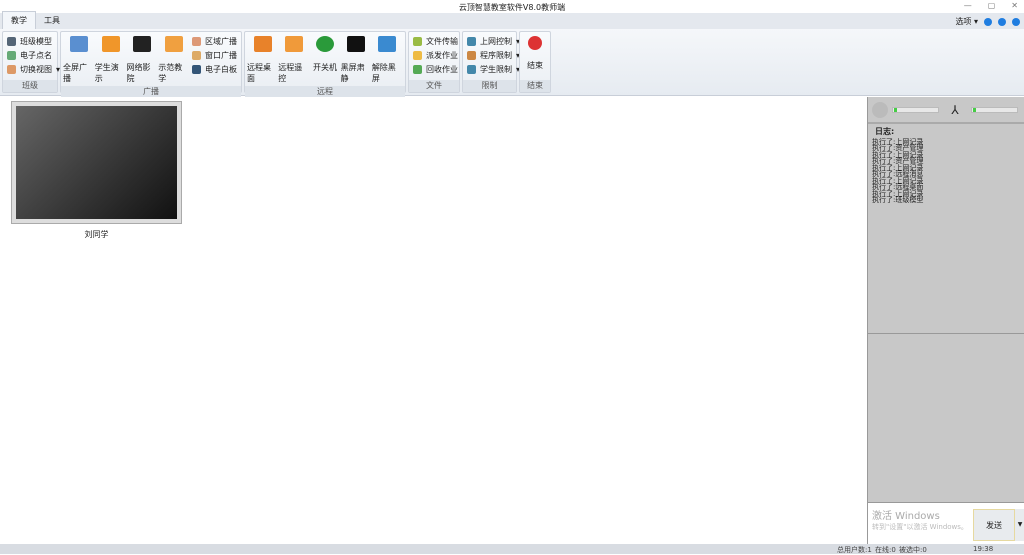 The height and width of the screenshot is (555, 1024). I want to click on teaching-icon, so click(174, 44).